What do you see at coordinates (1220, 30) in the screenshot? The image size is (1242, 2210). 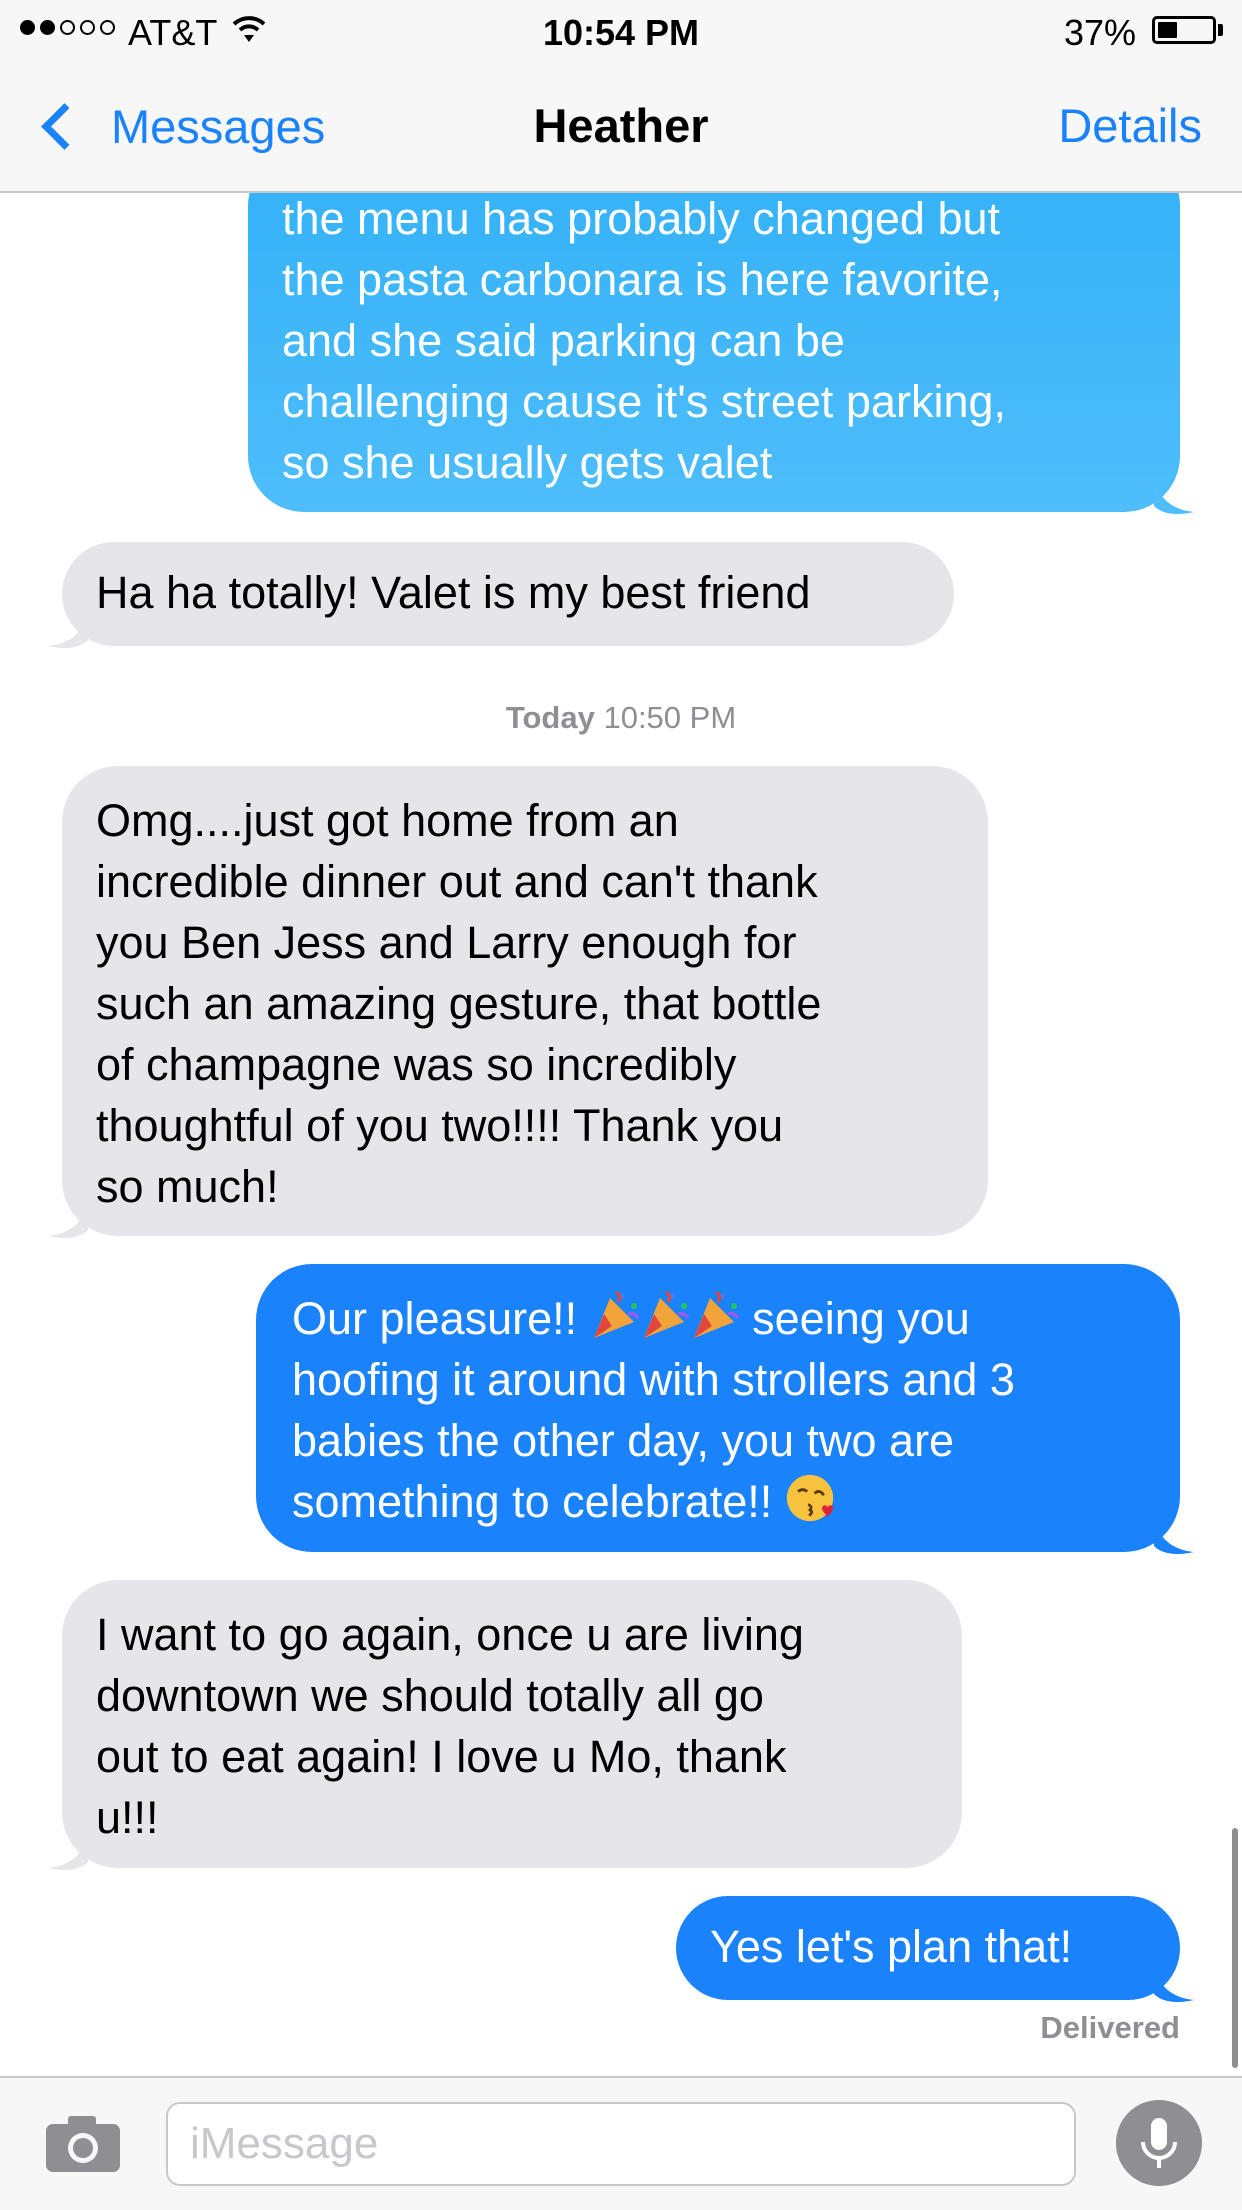 I see `battery-cap` at bounding box center [1220, 30].